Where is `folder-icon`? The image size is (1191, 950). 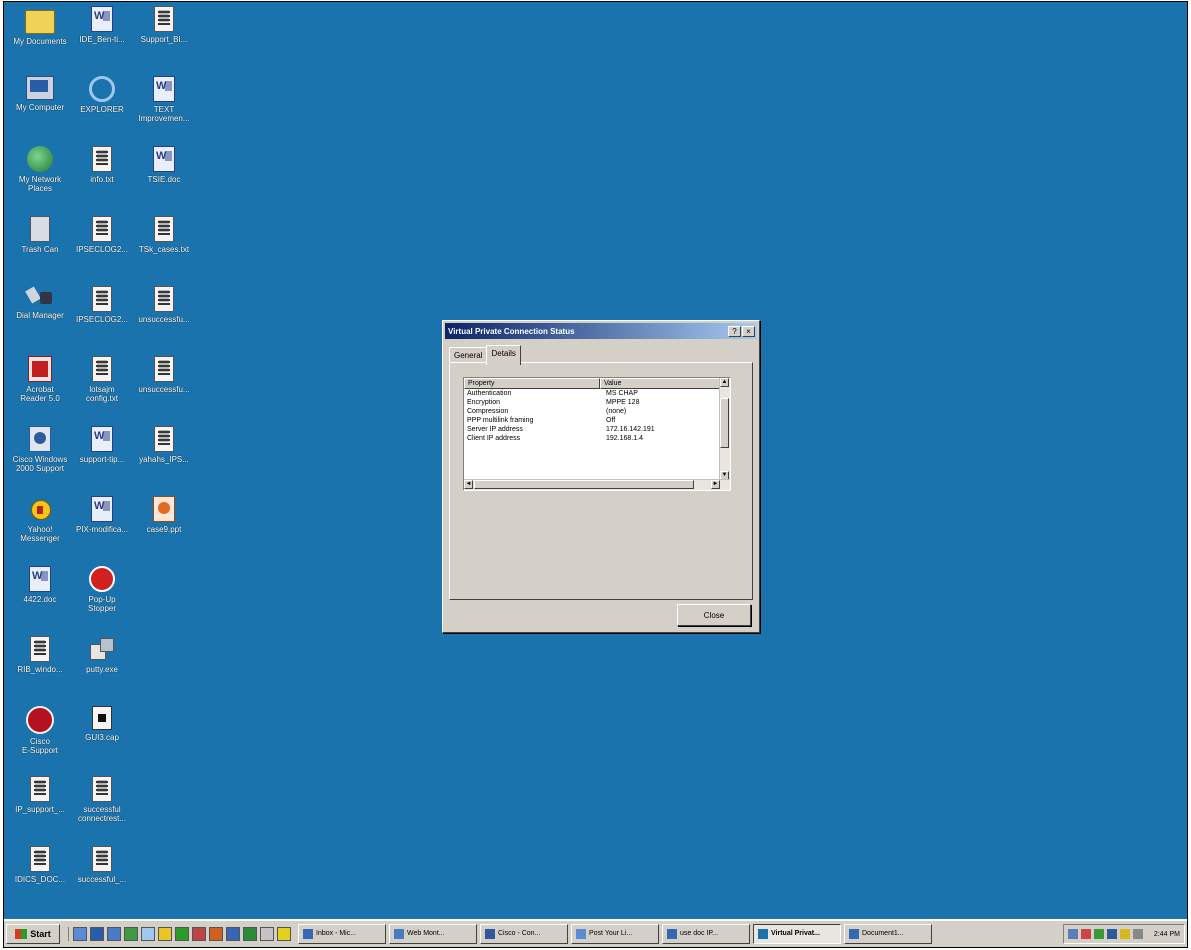
folder-icon is located at coordinates (40, 22).